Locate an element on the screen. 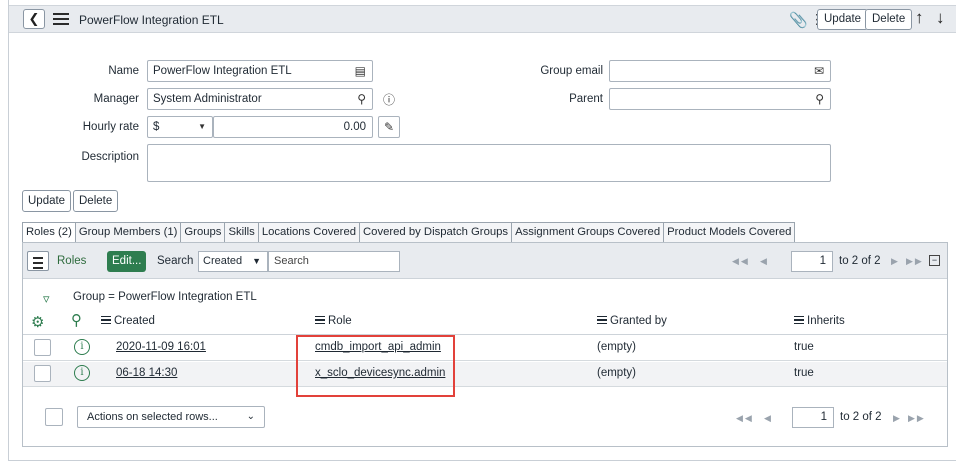  actions-select: Actions on selected rows... ⌄ is located at coordinates (171, 417).